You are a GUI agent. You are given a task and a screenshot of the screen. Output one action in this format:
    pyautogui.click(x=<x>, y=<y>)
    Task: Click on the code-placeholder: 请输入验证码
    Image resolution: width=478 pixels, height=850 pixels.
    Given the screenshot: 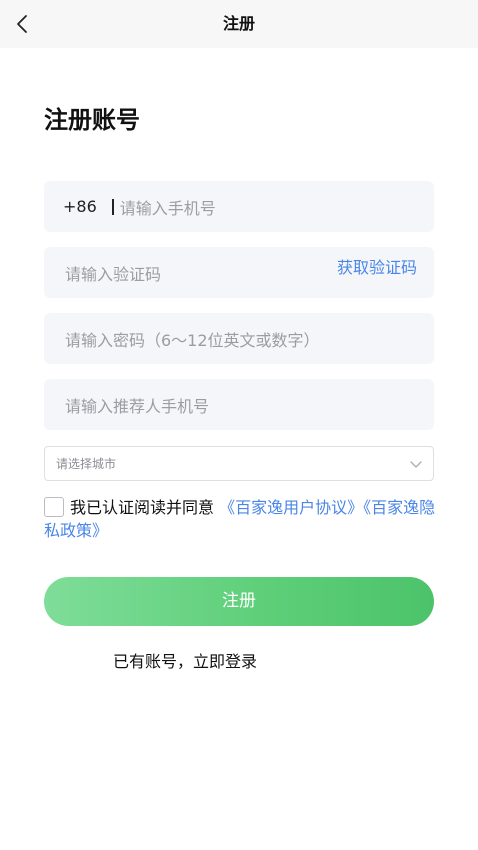 What is the action you would take?
    pyautogui.click(x=113, y=274)
    